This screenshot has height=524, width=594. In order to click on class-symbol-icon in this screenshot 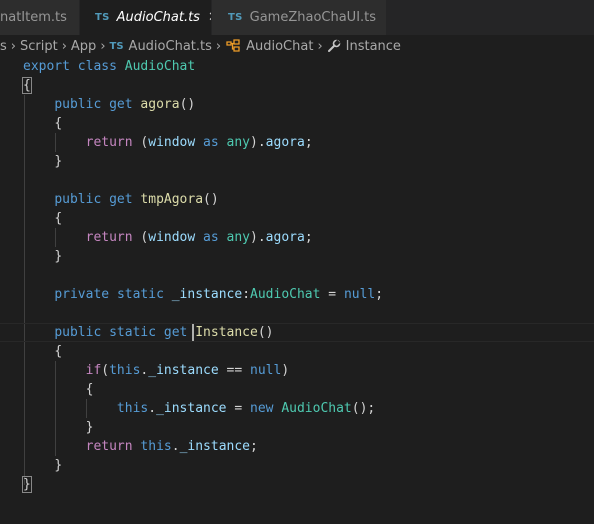, I will do `click(233, 46)`.